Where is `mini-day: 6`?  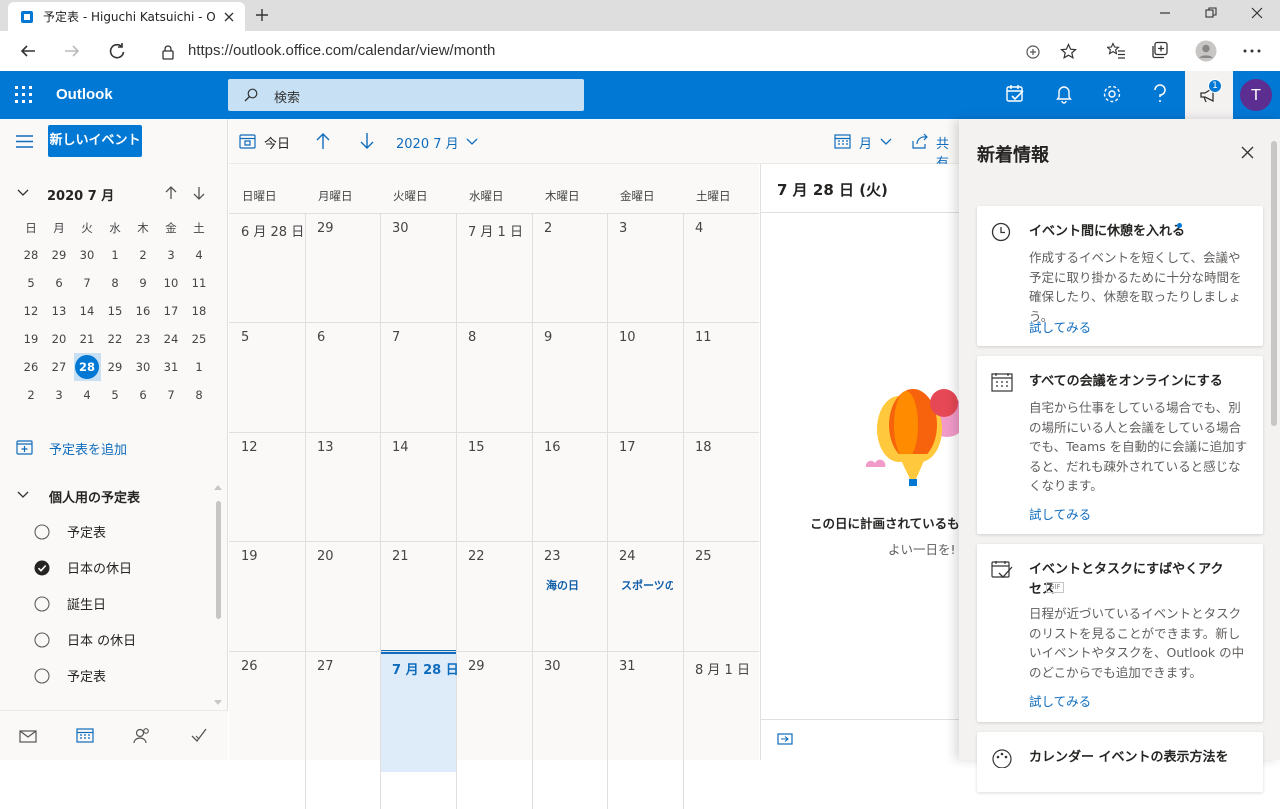 mini-day: 6 is located at coordinates (59, 283).